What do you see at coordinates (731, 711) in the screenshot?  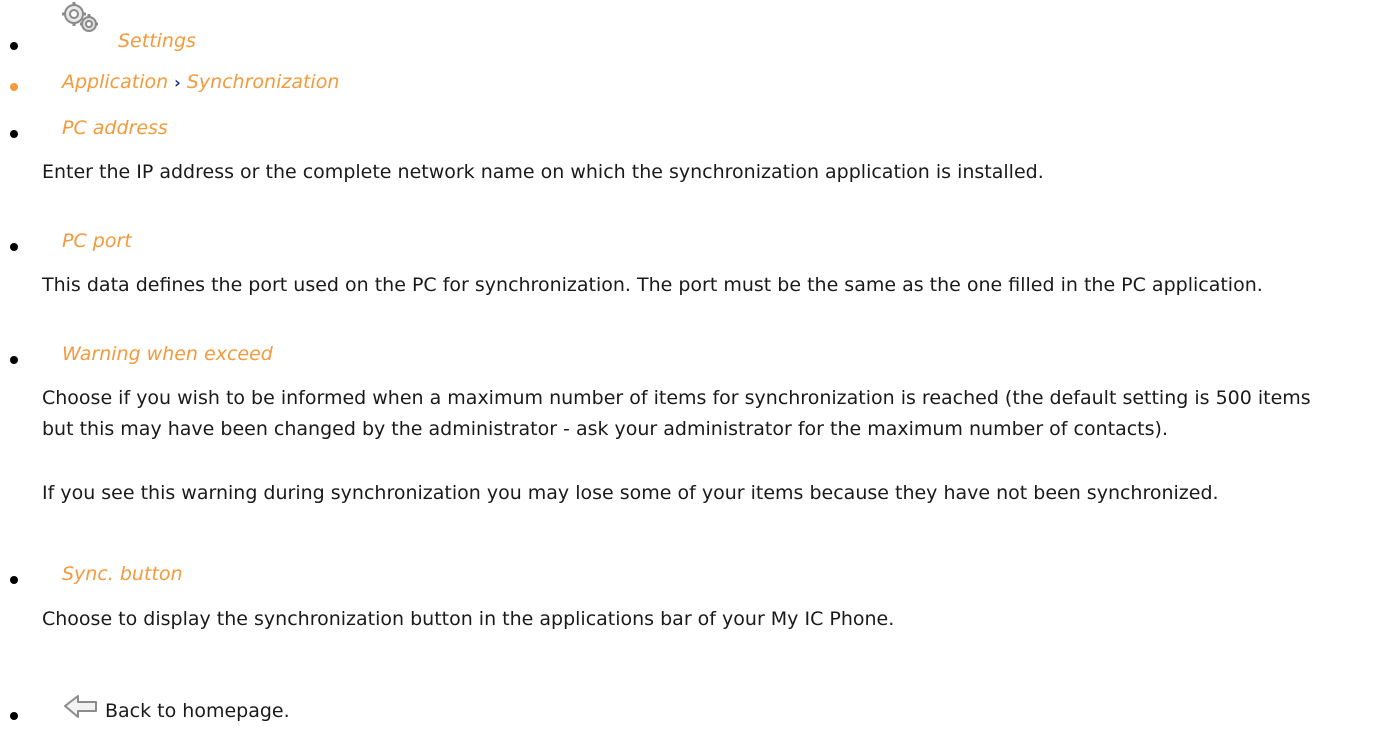 I see `back-to-homepage-link: Back to homepage.` at bounding box center [731, 711].